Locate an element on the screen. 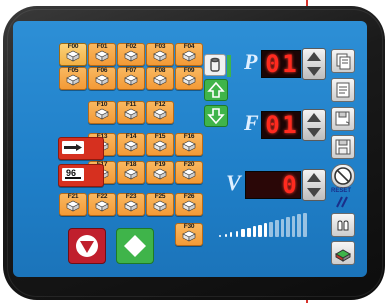  save-icon is located at coordinates (342, 118).